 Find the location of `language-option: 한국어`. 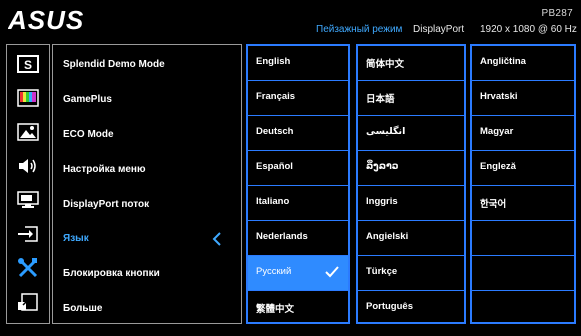

language-option: 한국어 is located at coordinates (523, 203).